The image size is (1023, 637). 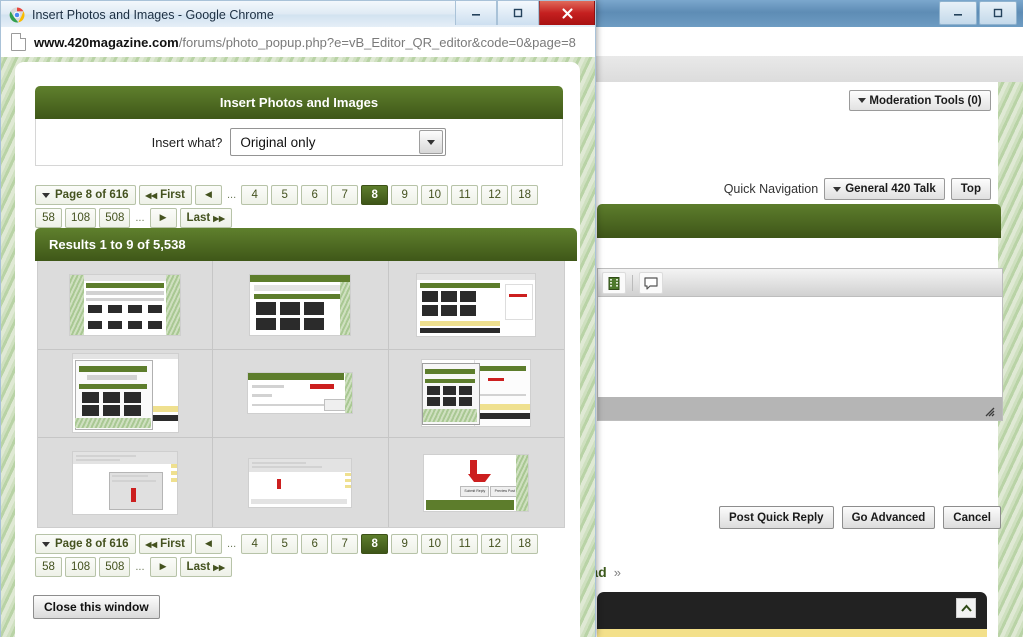 What do you see at coordinates (978, 13) in the screenshot?
I see `background-window-controls` at bounding box center [978, 13].